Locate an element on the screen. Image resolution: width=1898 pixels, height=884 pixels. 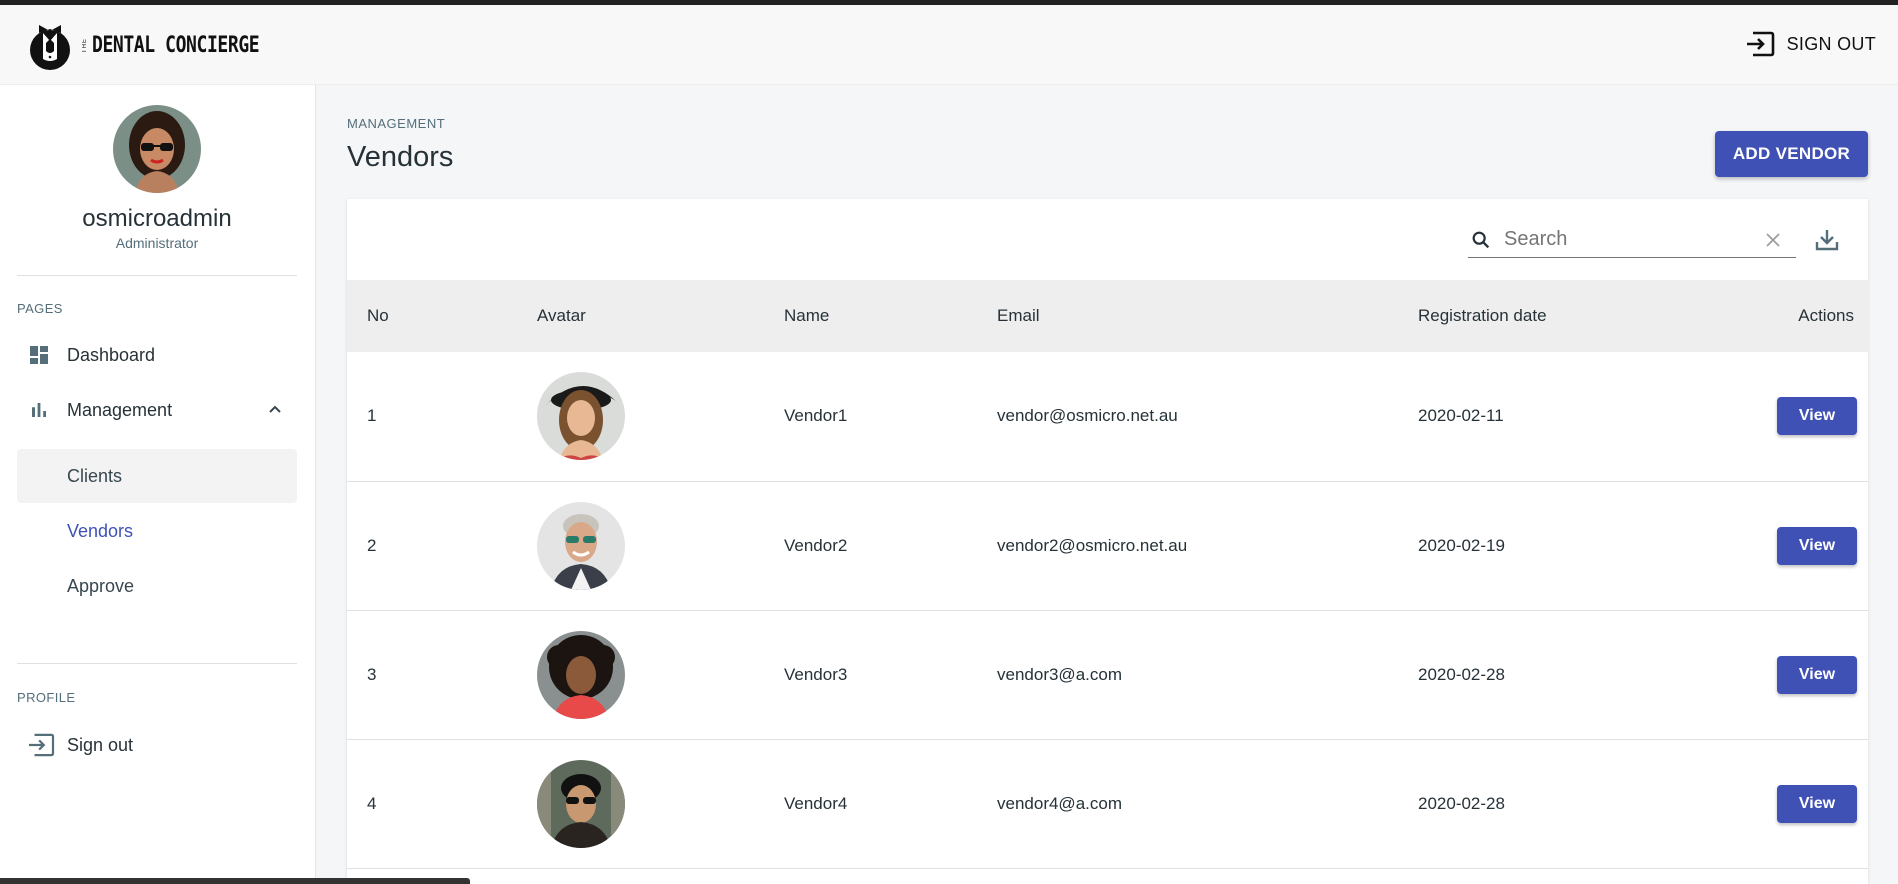
tuxedo-logo-icon is located at coordinates (50, 47).